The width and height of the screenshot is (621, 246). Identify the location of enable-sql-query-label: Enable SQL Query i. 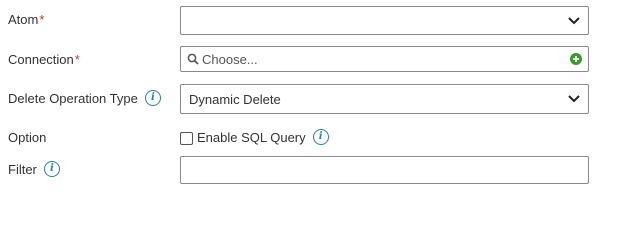
(263, 137).